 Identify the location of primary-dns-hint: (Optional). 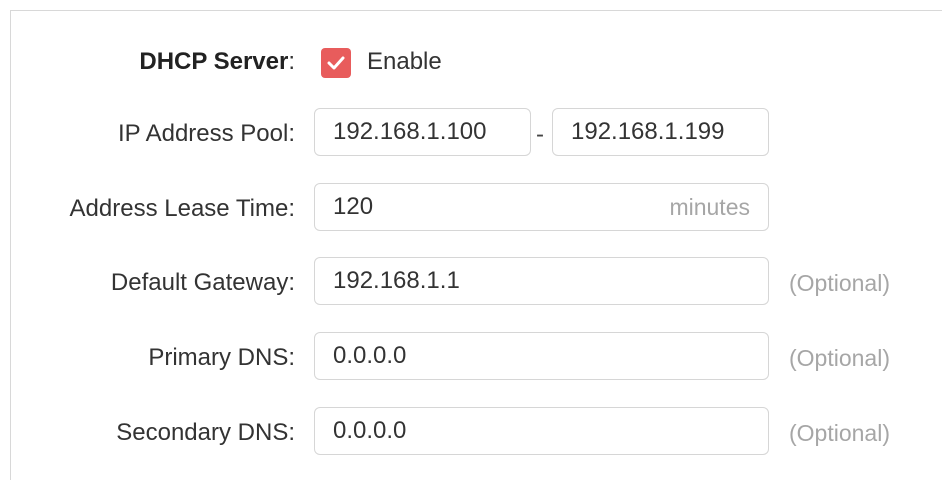
(839, 358).